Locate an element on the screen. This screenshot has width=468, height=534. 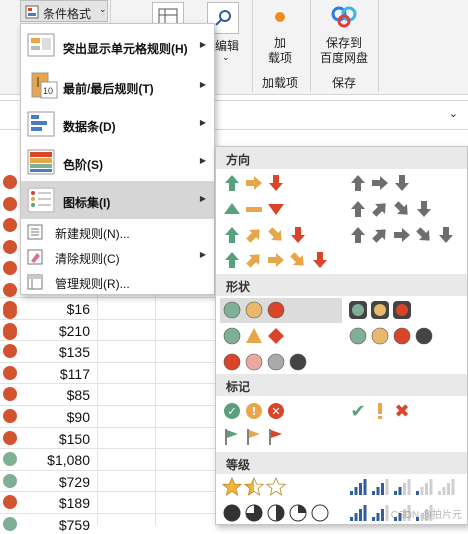
svg-text: 10 is located at coordinates (48, 91).